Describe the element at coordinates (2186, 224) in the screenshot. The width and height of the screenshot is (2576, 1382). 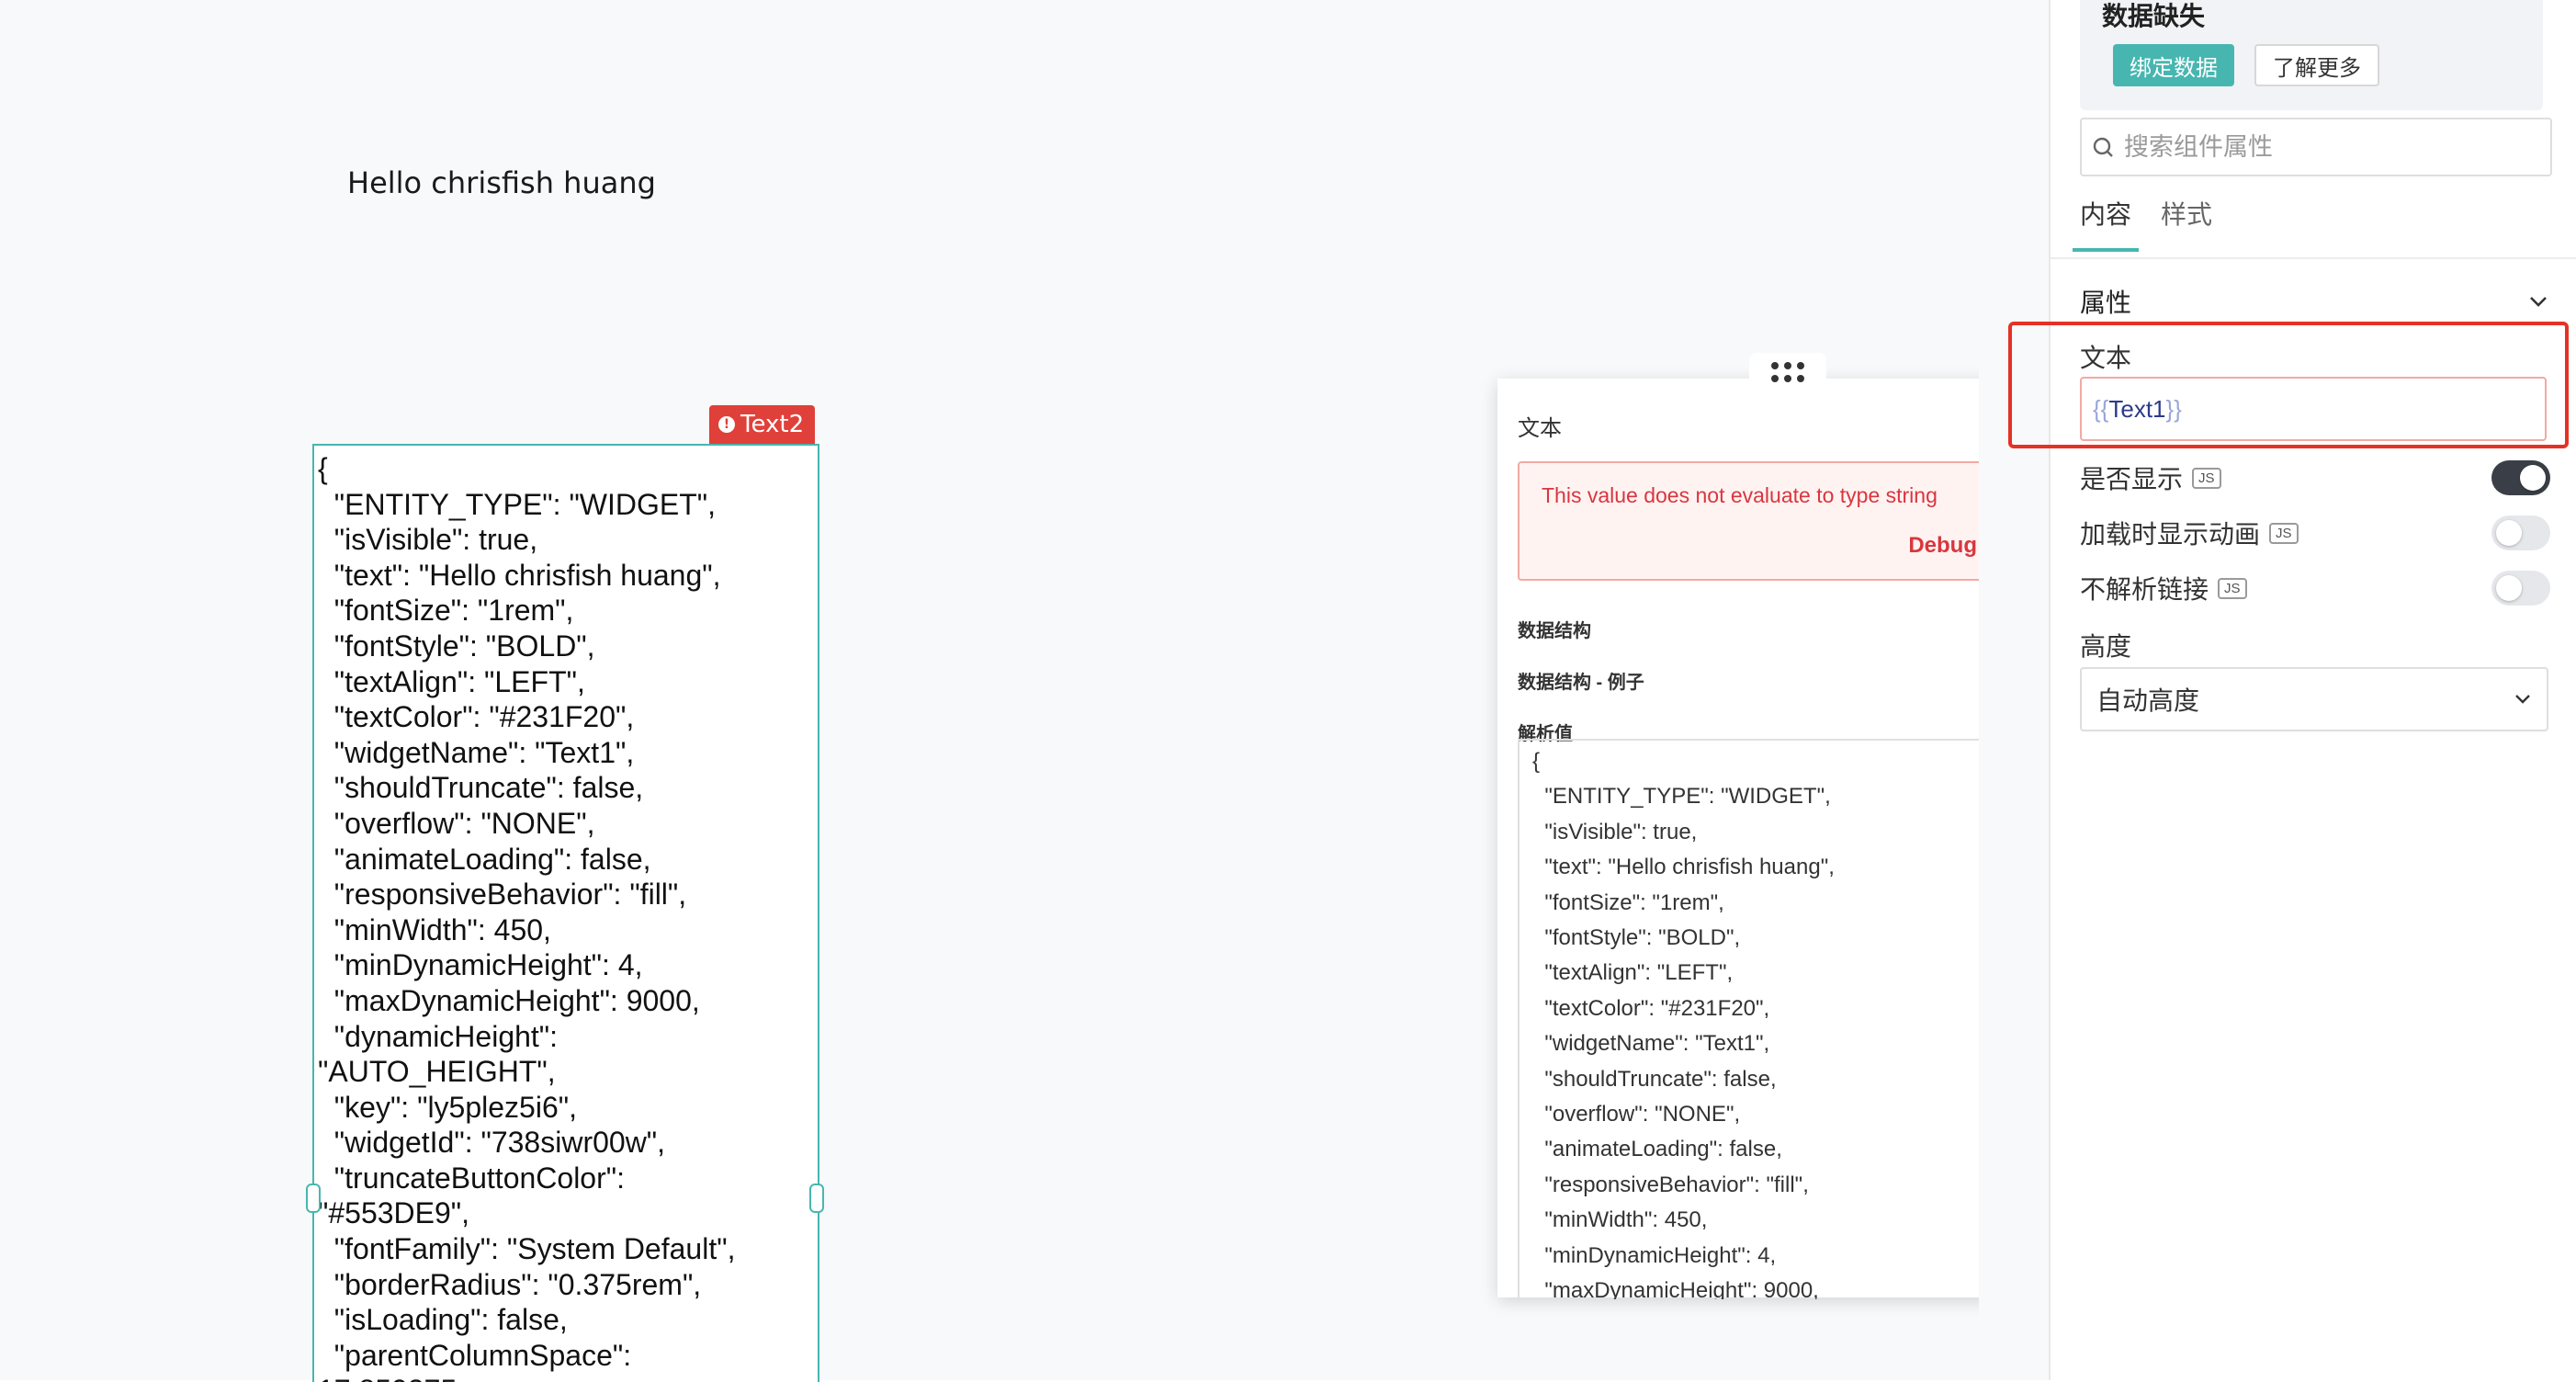
I see `tab-style: 样式` at that location.